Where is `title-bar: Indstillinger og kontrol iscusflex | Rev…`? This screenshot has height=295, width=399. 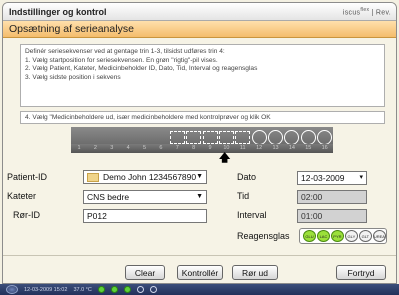
title-bar: Indstillinger og kontrol iscusflex | Rev… is located at coordinates (199, 12).